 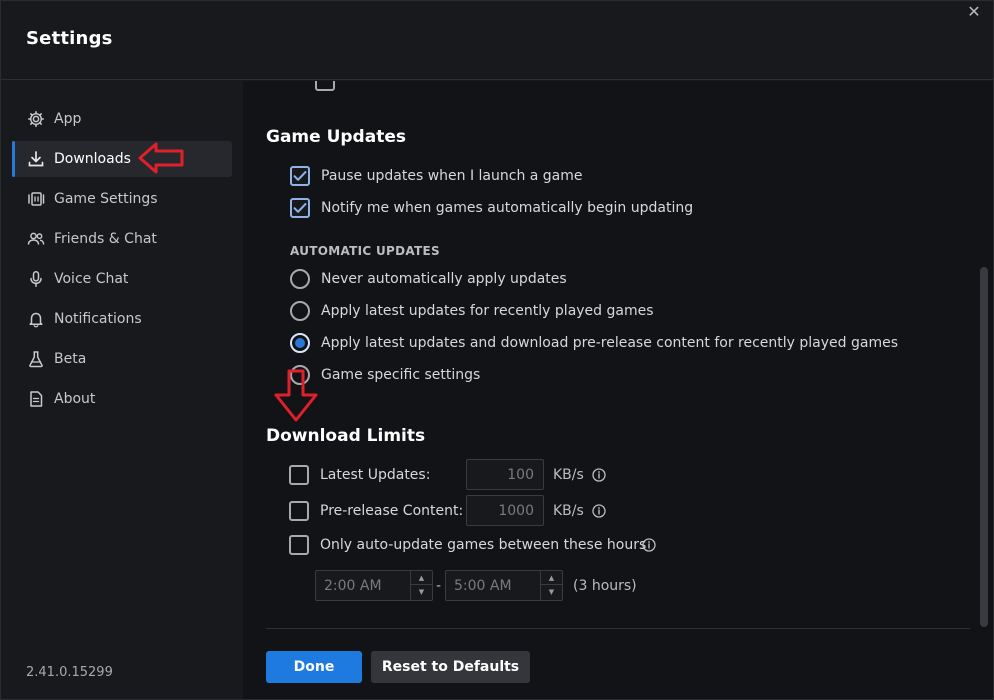 I want to click on pause-updates-row: Pause updates when I launch a game, so click(x=436, y=176).